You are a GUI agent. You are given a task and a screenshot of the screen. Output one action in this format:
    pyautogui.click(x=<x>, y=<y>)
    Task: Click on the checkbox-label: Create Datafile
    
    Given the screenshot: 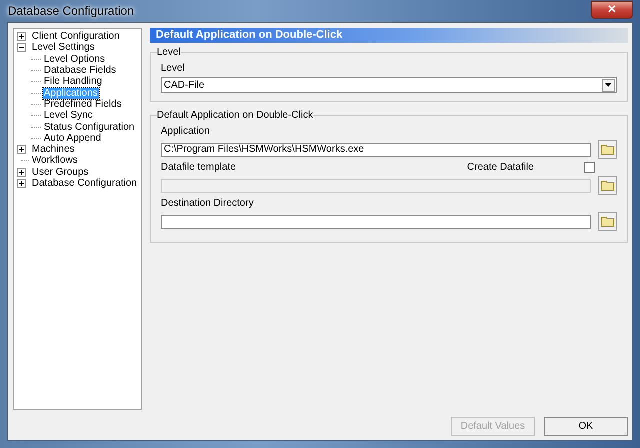 What is the action you would take?
    pyautogui.click(x=500, y=167)
    